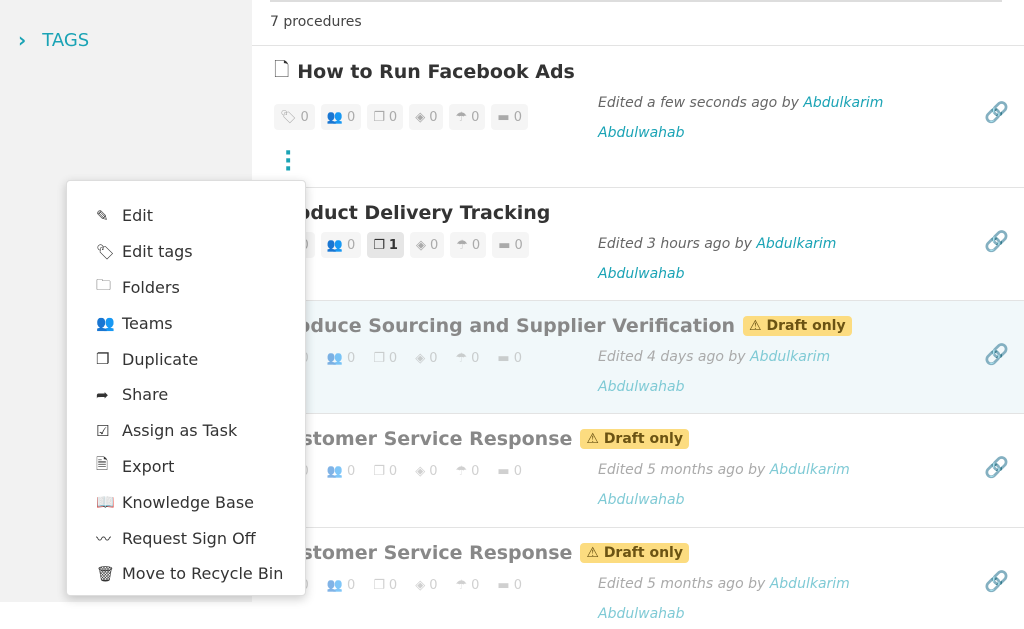  What do you see at coordinates (186, 395) in the screenshot?
I see `menu-item-share: ➦ Share` at bounding box center [186, 395].